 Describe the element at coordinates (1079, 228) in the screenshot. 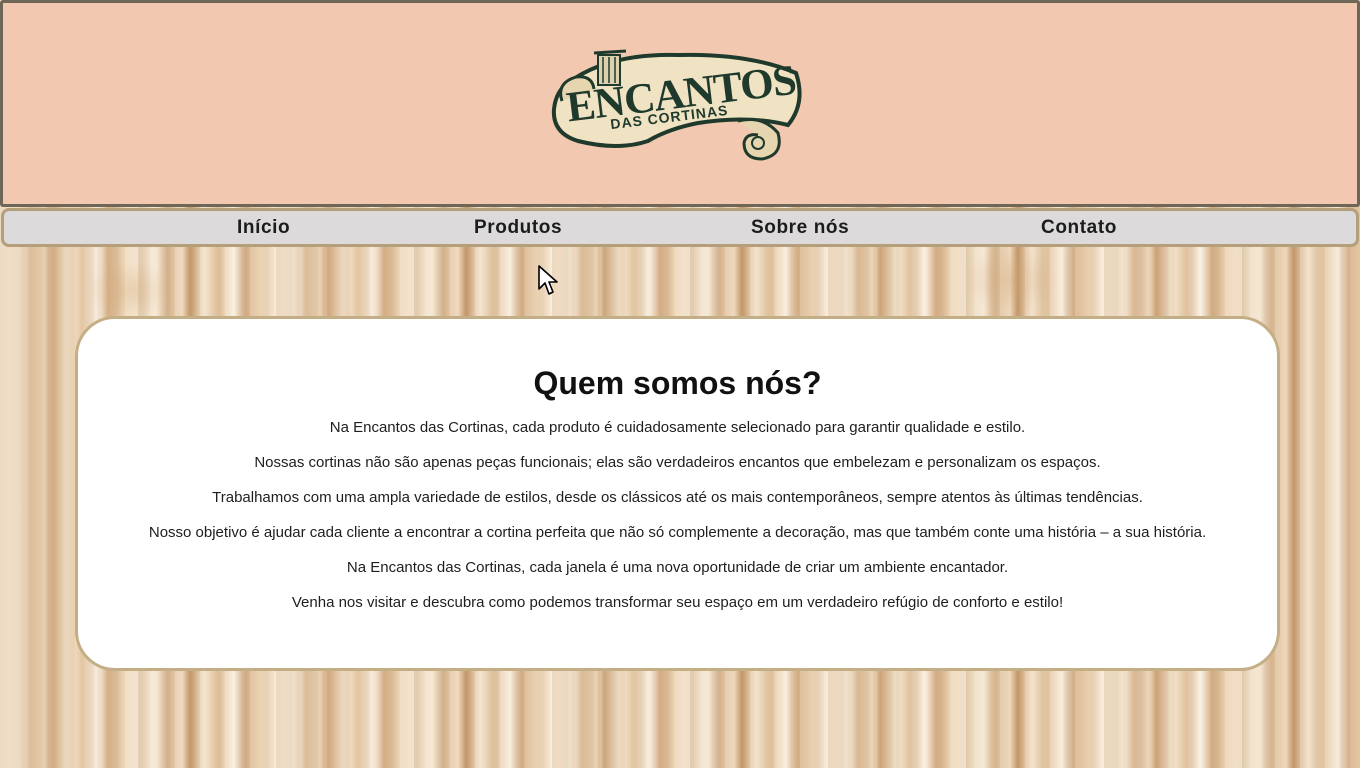

I see `nav-link-contato: Contato` at that location.